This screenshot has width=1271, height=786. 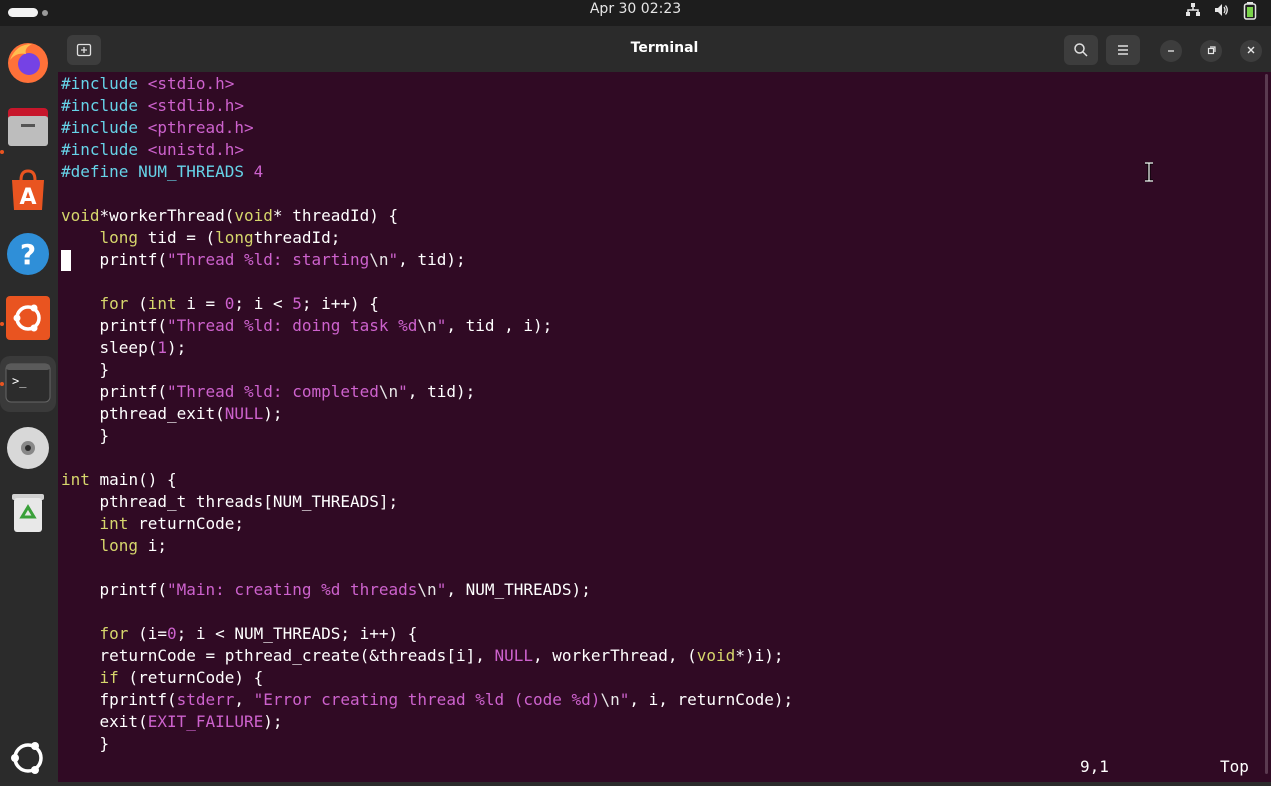 I want to click on code-token: ; i < NUM_THREADS; i++) {, so click(x=297, y=633).